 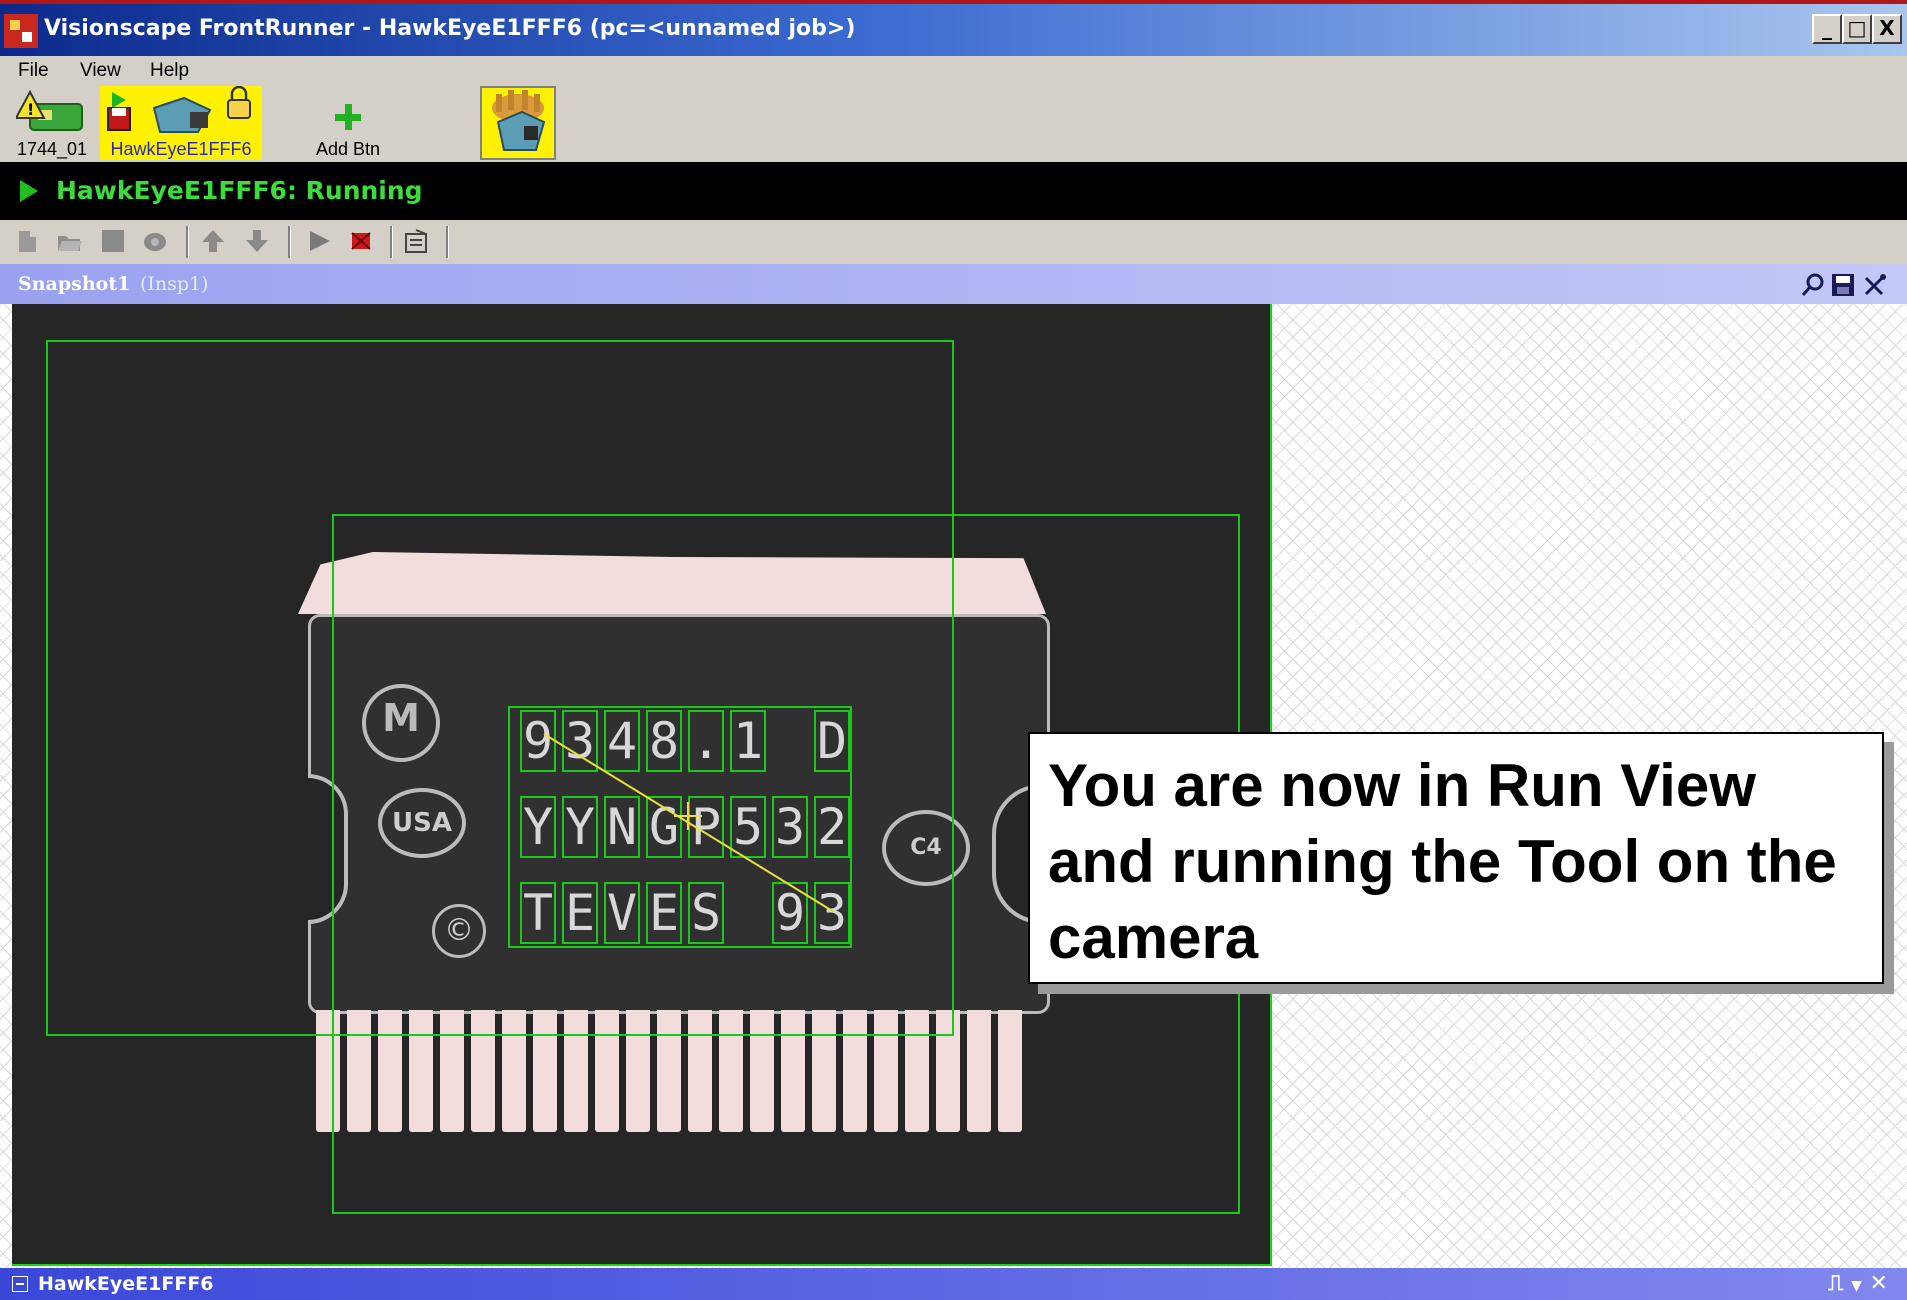 What do you see at coordinates (74, 284) in the screenshot?
I see `snapshot-title: Snapshot1` at bounding box center [74, 284].